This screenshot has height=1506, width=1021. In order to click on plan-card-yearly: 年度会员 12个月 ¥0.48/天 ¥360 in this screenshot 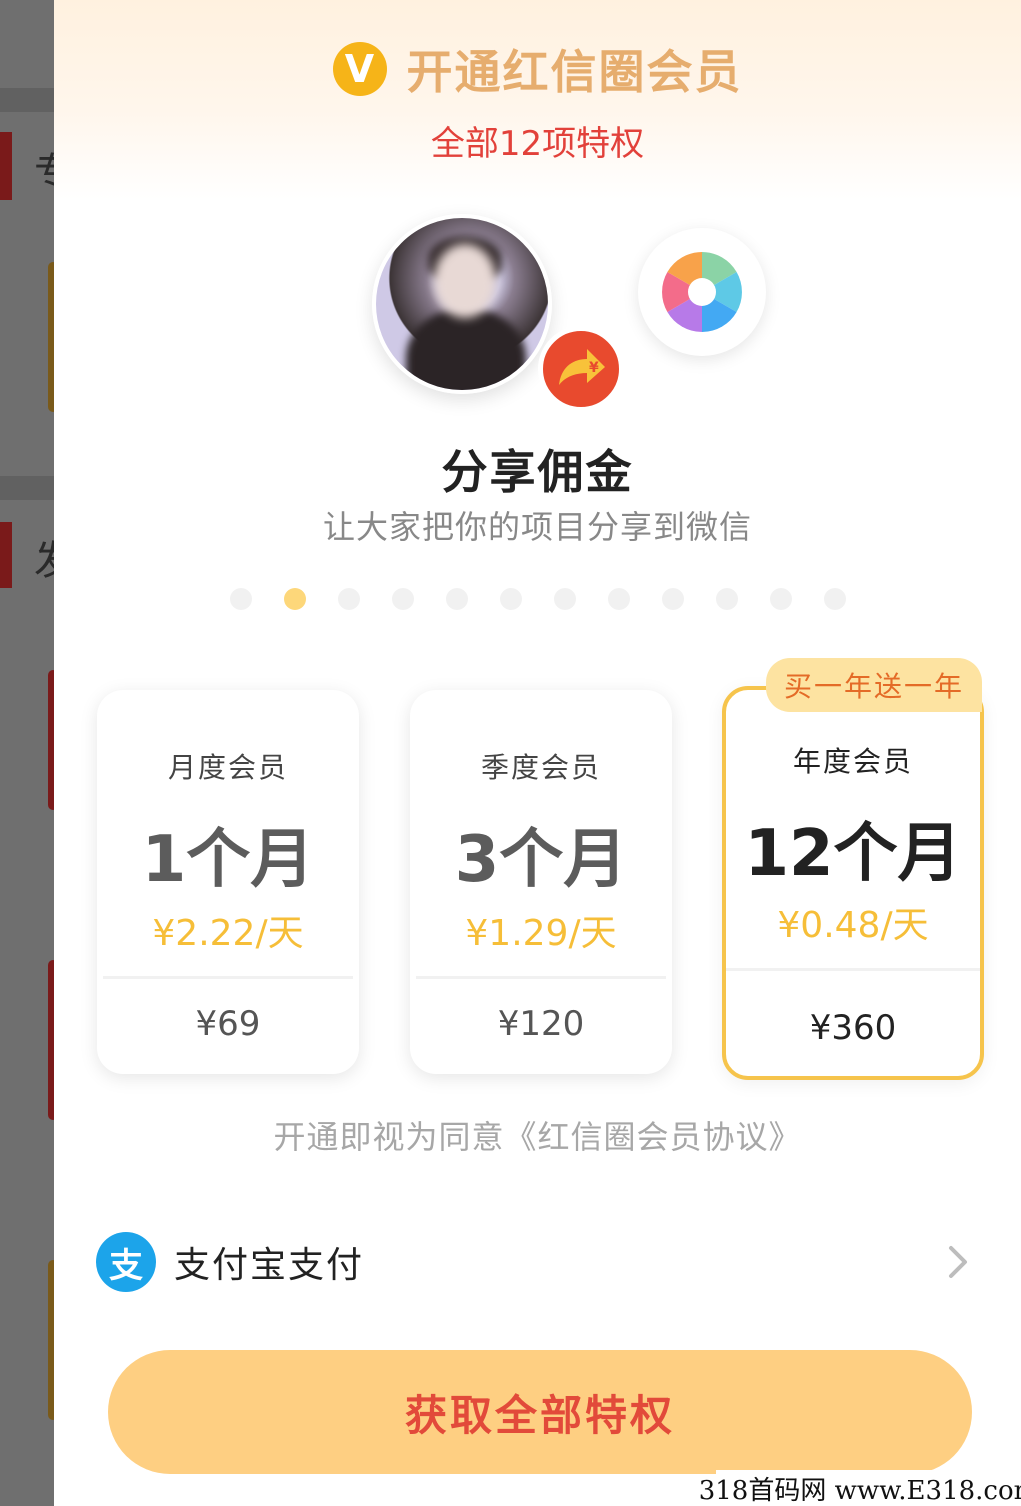, I will do `click(853, 883)`.